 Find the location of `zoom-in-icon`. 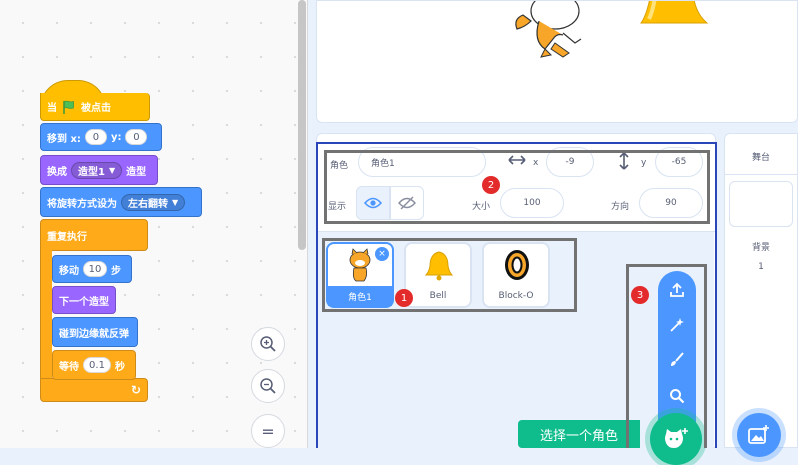

zoom-in-icon is located at coordinates (268, 344).